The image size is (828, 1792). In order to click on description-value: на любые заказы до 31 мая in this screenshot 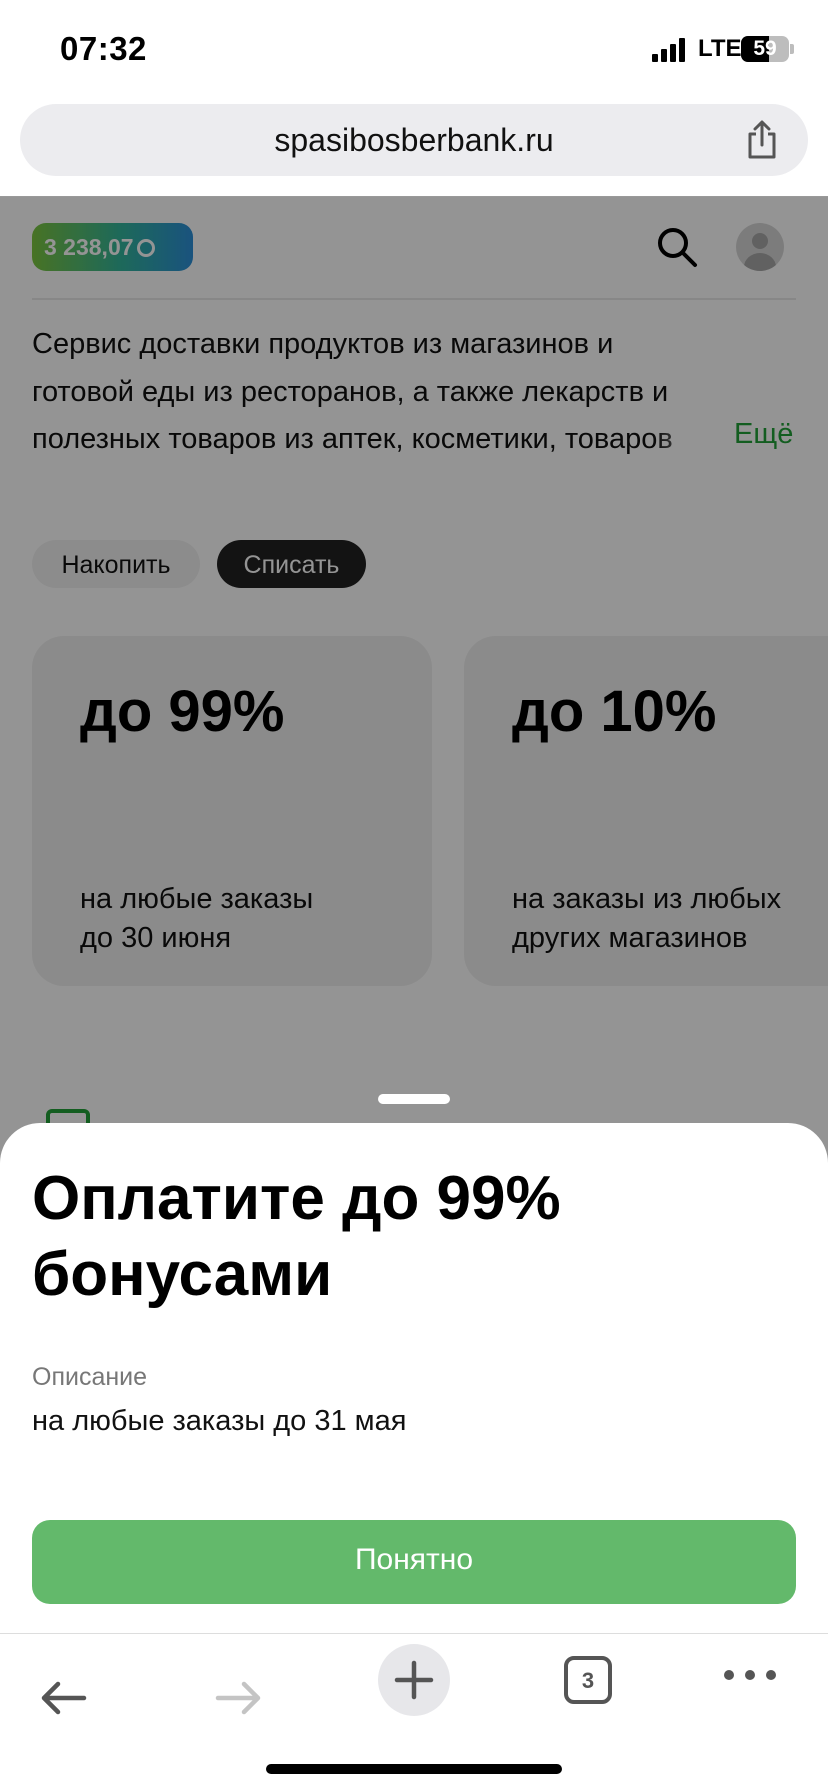, I will do `click(219, 1421)`.